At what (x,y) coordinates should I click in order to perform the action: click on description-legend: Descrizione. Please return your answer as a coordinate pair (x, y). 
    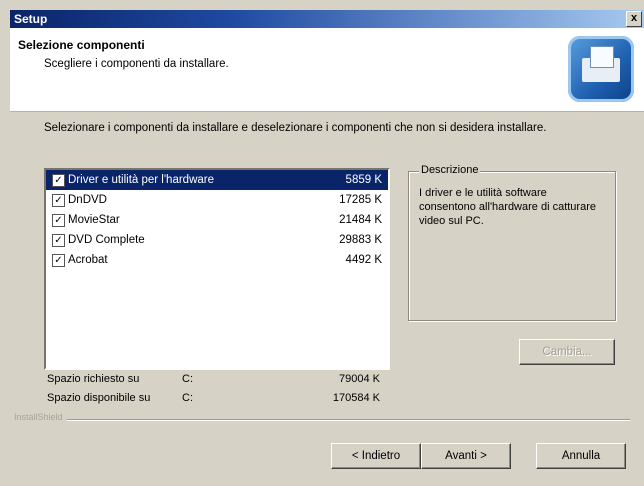
    Looking at the image, I should click on (450, 170).